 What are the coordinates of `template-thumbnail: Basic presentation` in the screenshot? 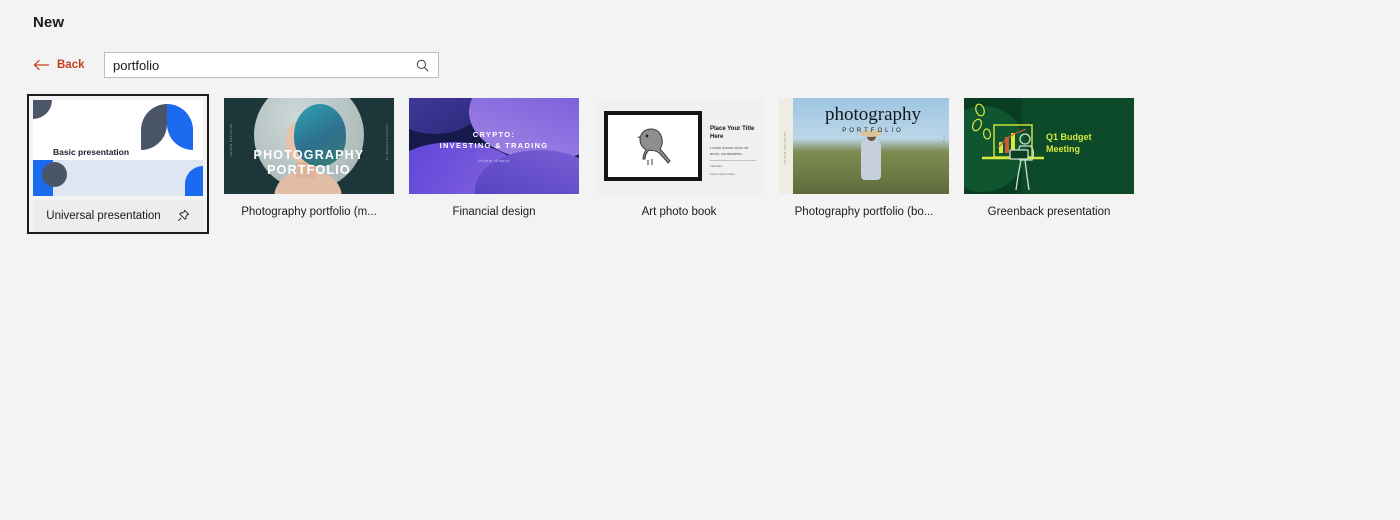 It's located at (118, 148).